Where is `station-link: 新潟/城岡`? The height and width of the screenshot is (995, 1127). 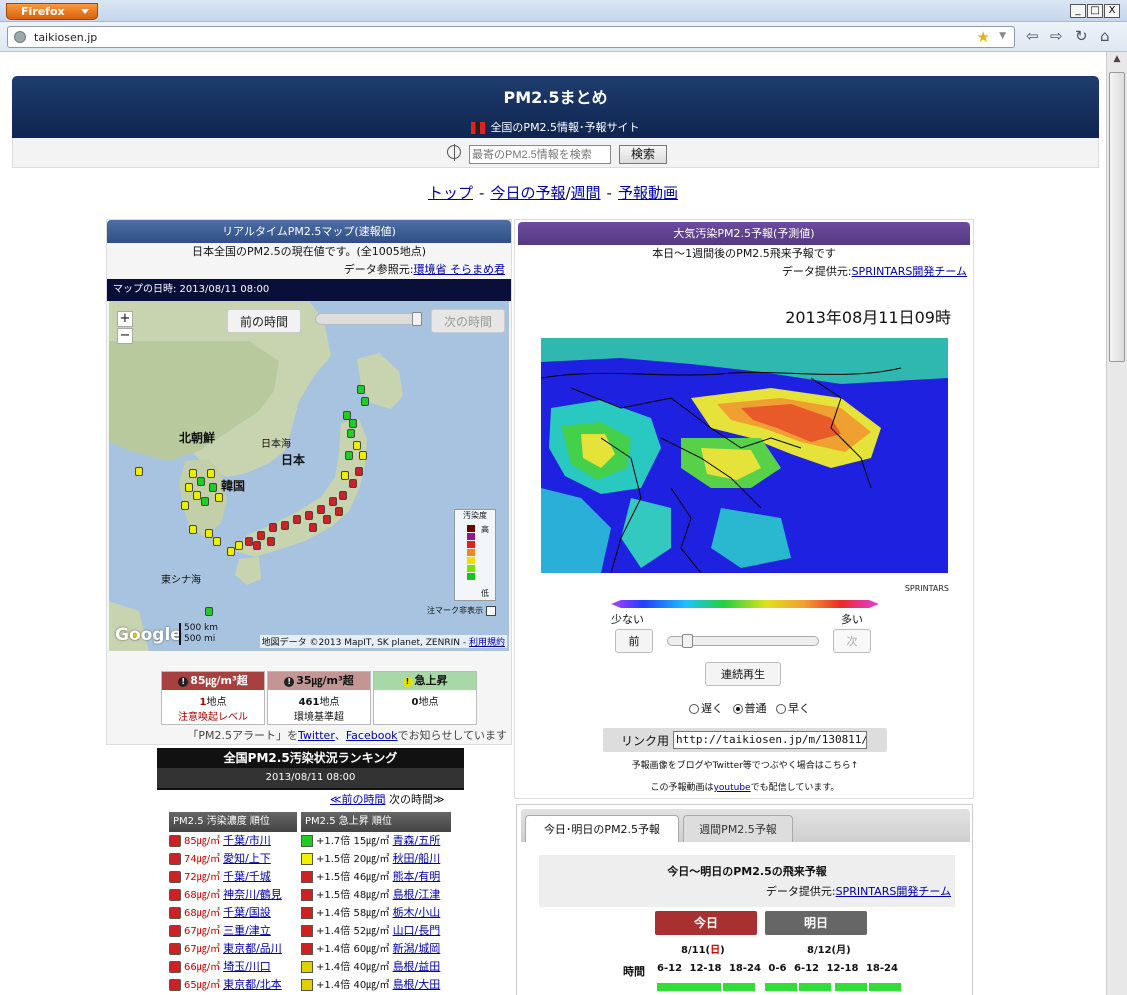
station-link: 新潟/城岡 is located at coordinates (417, 948).